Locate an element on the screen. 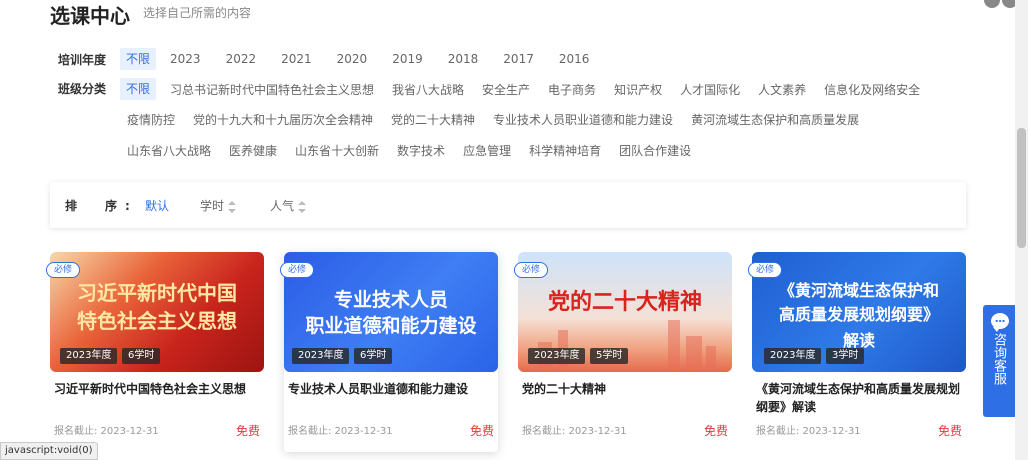 Image resolution: width=1028 pixels, height=460 pixels. sort-bar: 排 序: 默认 学时 人气 is located at coordinates (508, 205).